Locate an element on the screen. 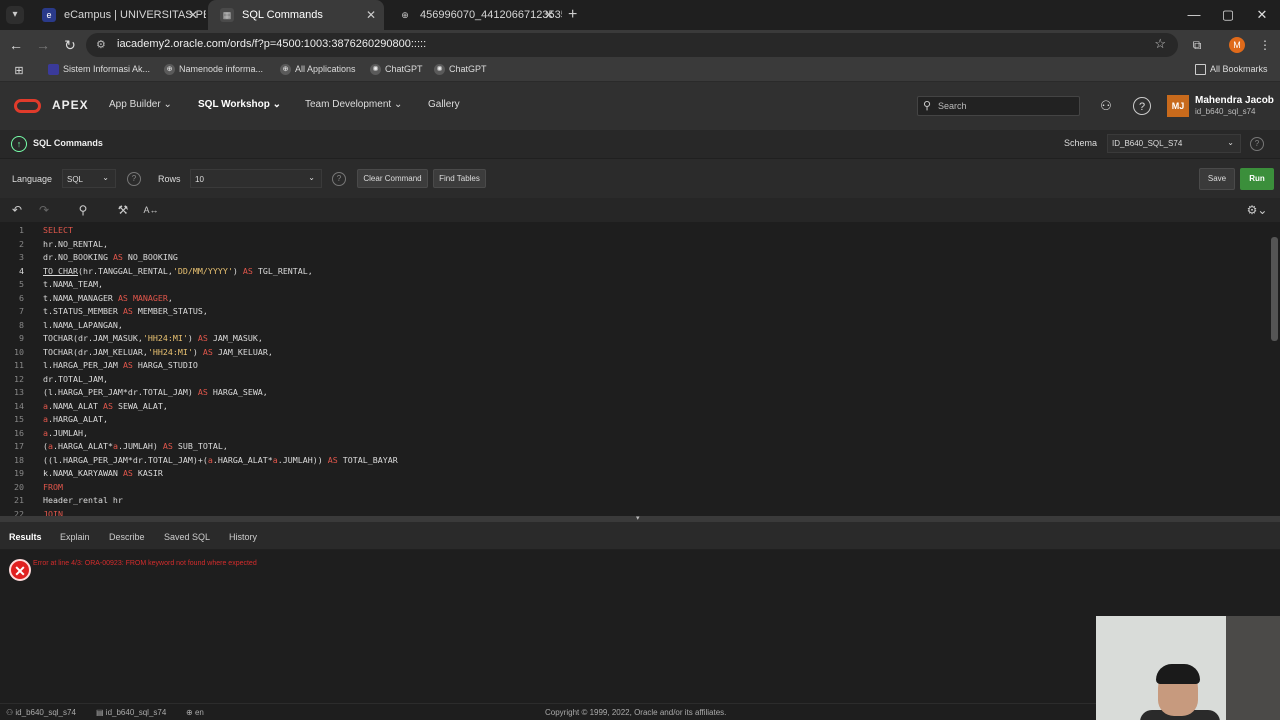 The height and width of the screenshot is (720, 1280). maximize-icon: ▢ is located at coordinates (1228, 15).